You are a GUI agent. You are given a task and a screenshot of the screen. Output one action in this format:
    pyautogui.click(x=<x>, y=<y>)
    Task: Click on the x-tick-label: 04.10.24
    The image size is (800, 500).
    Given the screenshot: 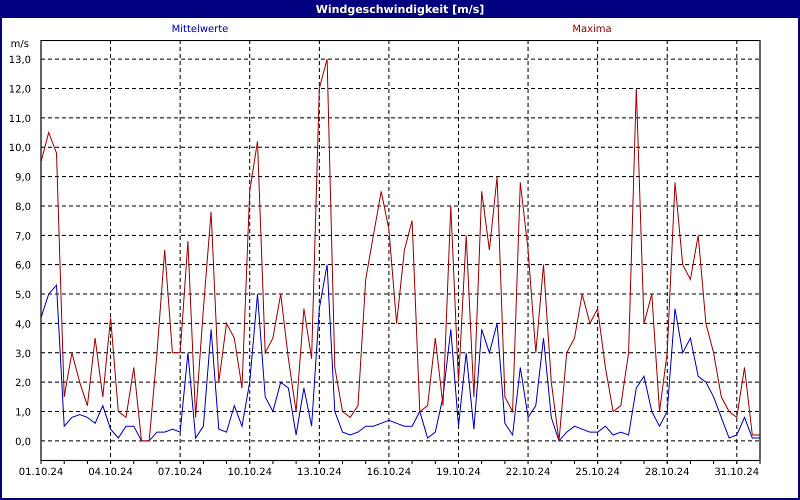 What is the action you would take?
    pyautogui.click(x=110, y=472)
    